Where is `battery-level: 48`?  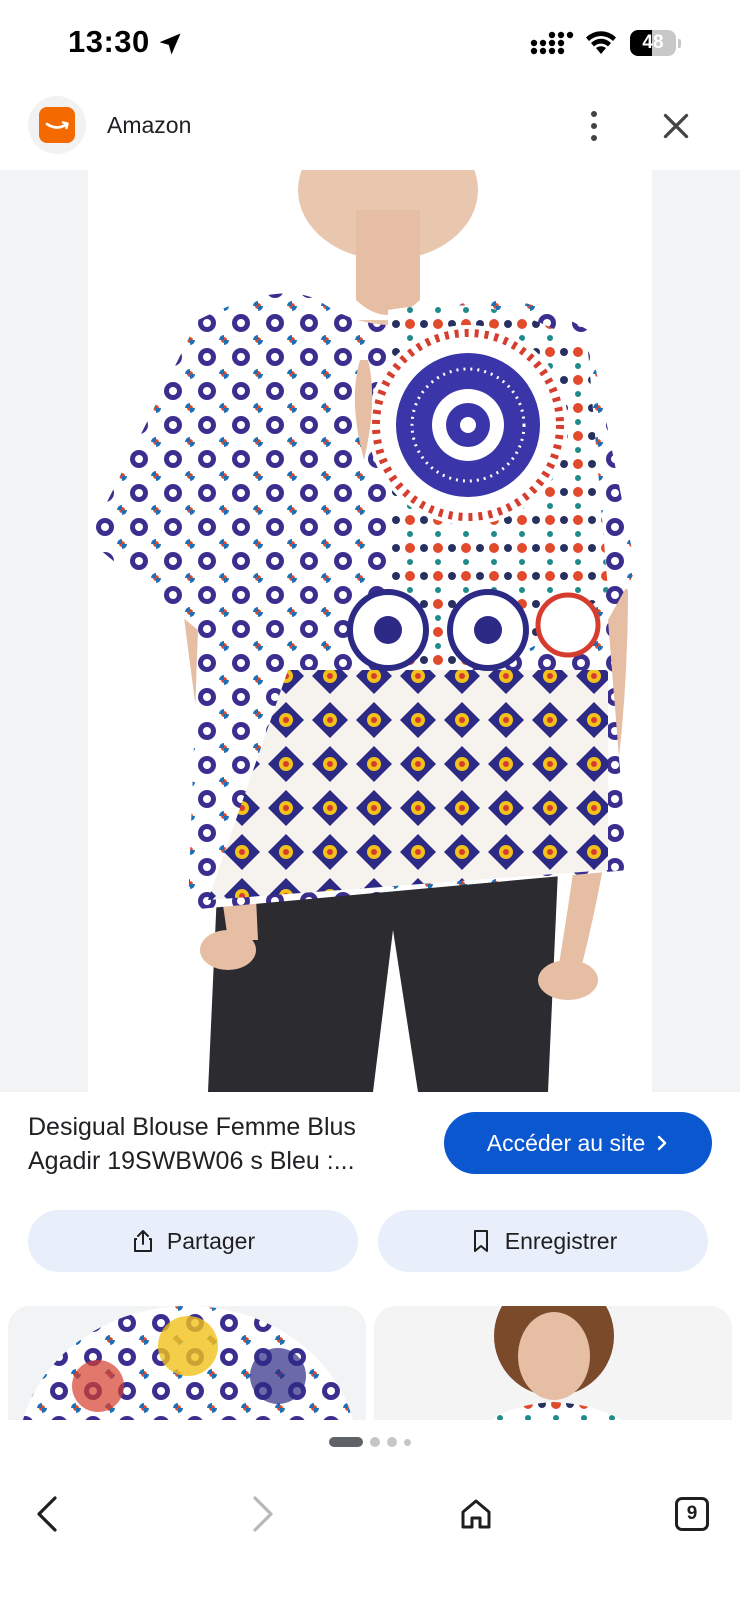
battery-level: 48 is located at coordinates (653, 42).